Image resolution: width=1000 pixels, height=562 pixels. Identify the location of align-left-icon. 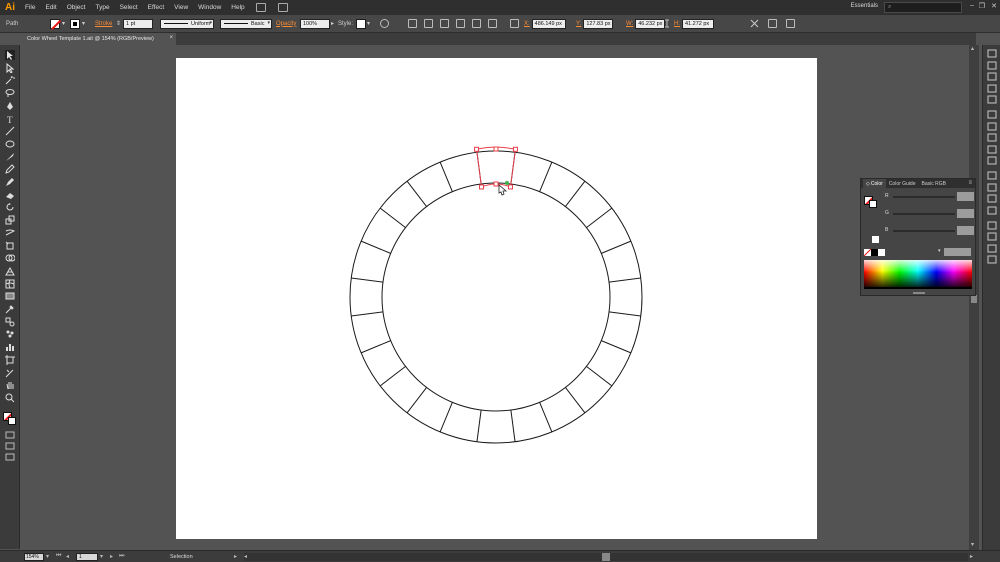
(412, 23).